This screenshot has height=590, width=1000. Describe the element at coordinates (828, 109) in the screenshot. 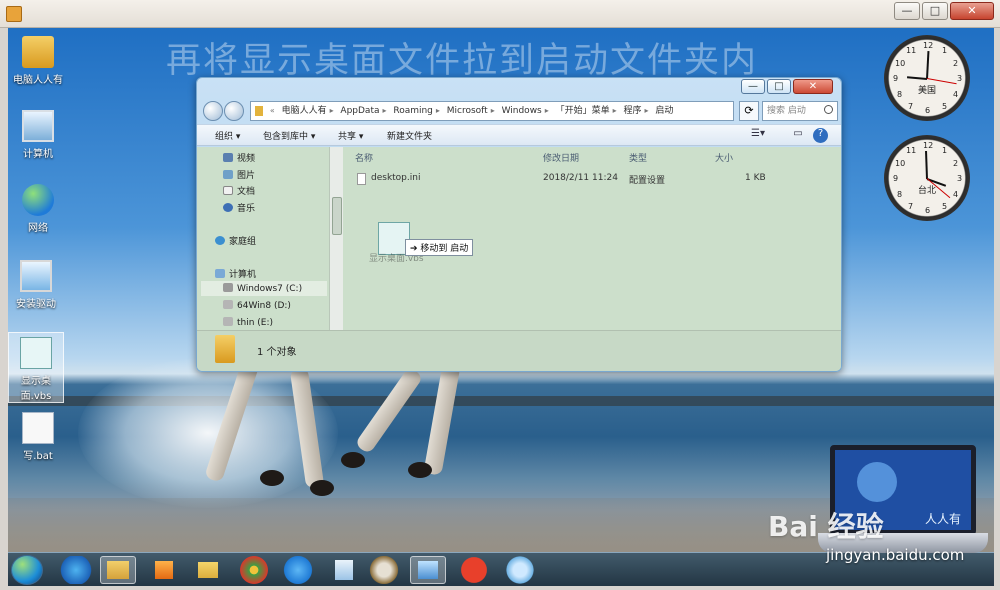

I see `search-icon` at that location.